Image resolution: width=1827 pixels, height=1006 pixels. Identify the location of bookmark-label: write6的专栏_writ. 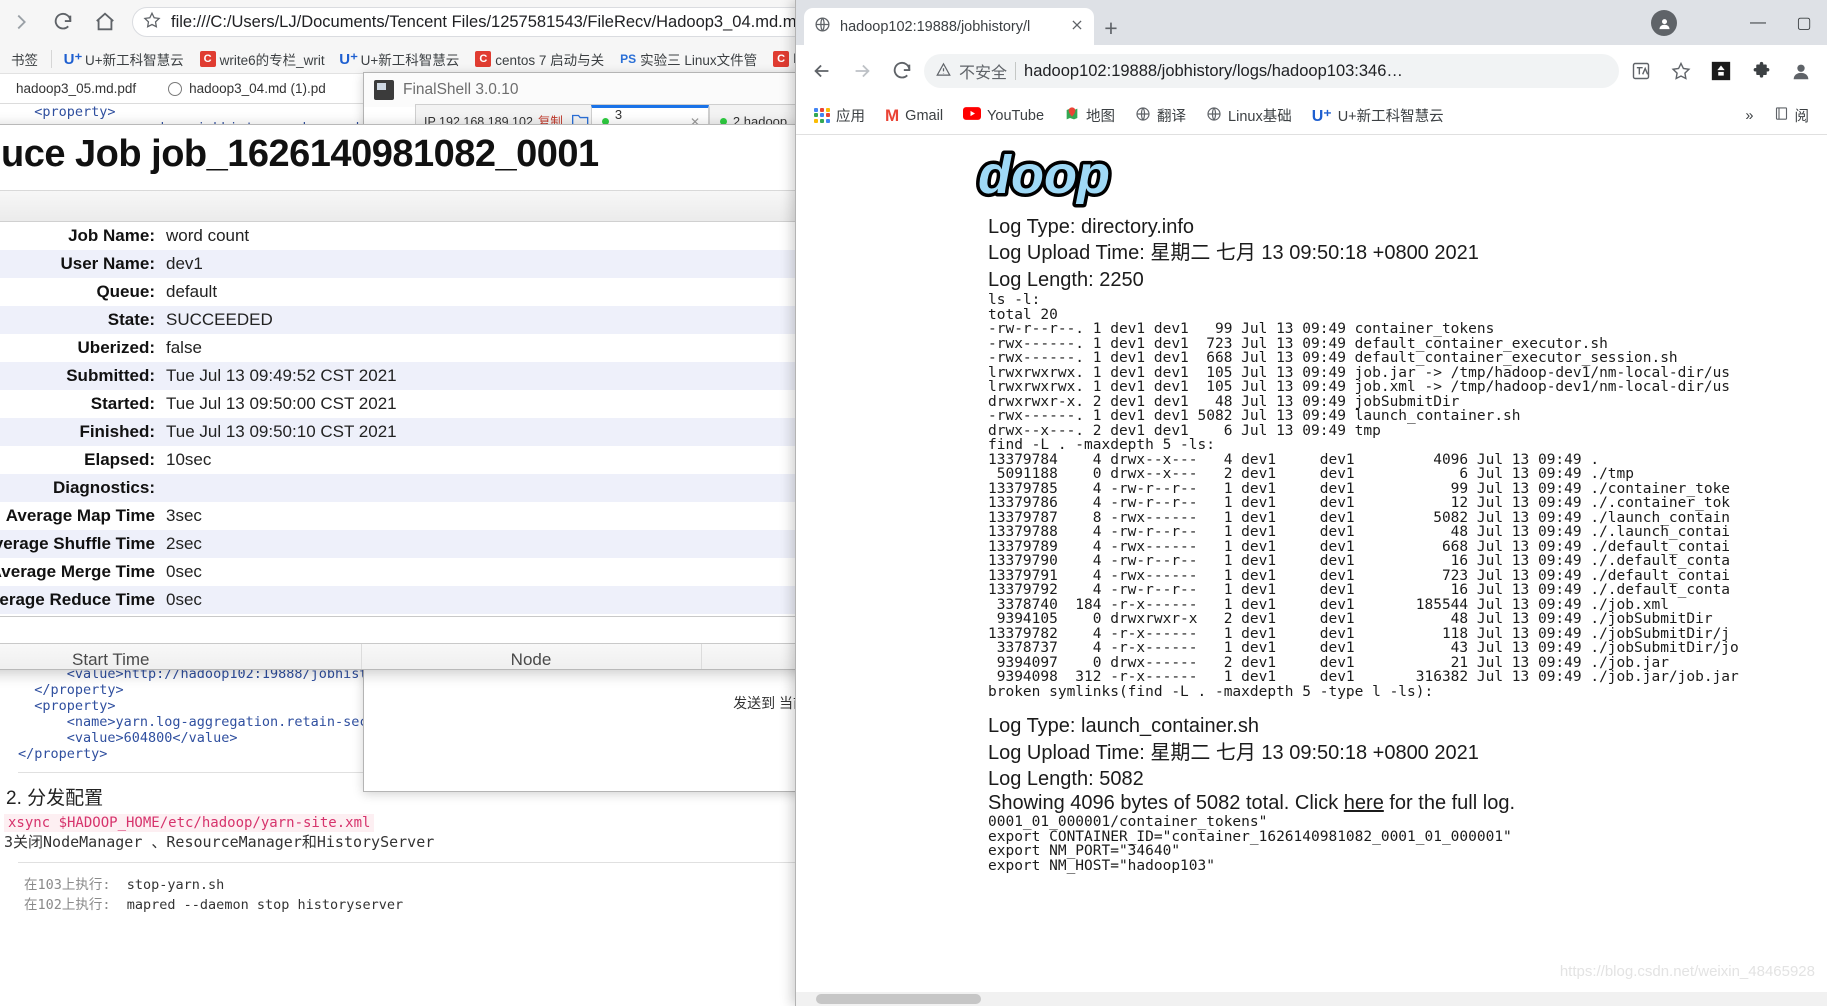
(272, 60).